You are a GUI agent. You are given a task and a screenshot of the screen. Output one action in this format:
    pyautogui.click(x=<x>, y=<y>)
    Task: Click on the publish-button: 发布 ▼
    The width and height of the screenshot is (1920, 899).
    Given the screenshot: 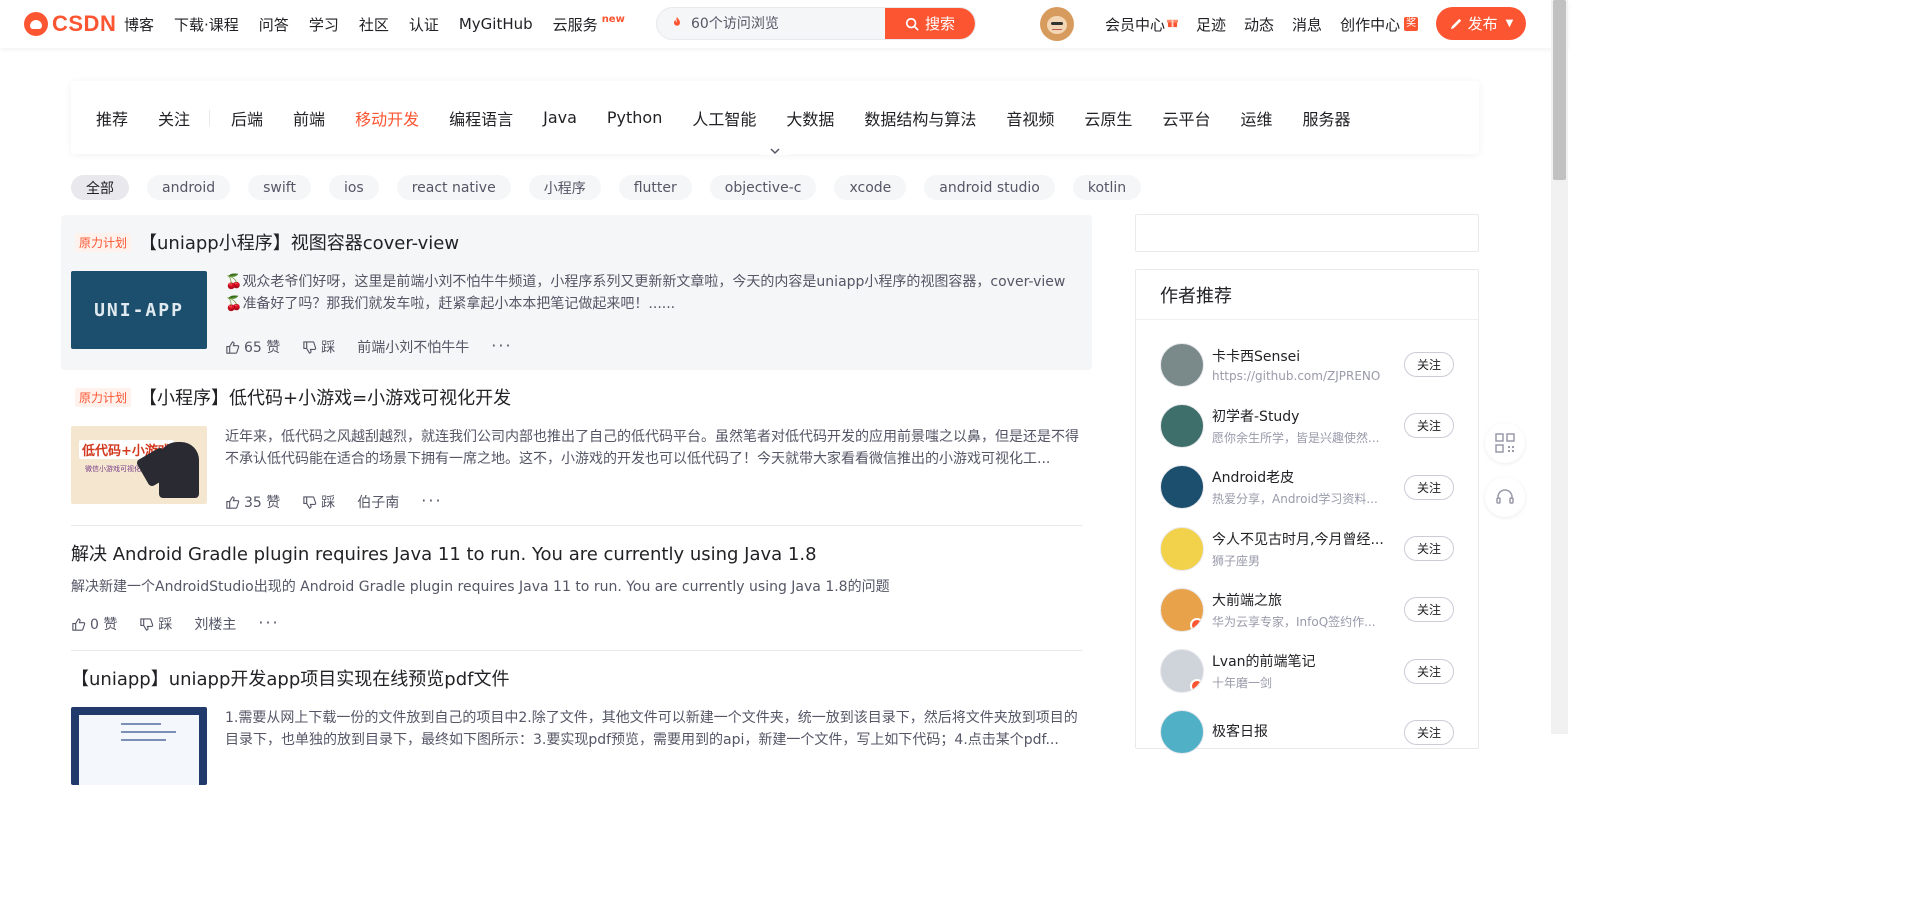 What is the action you would take?
    pyautogui.click(x=1481, y=23)
    